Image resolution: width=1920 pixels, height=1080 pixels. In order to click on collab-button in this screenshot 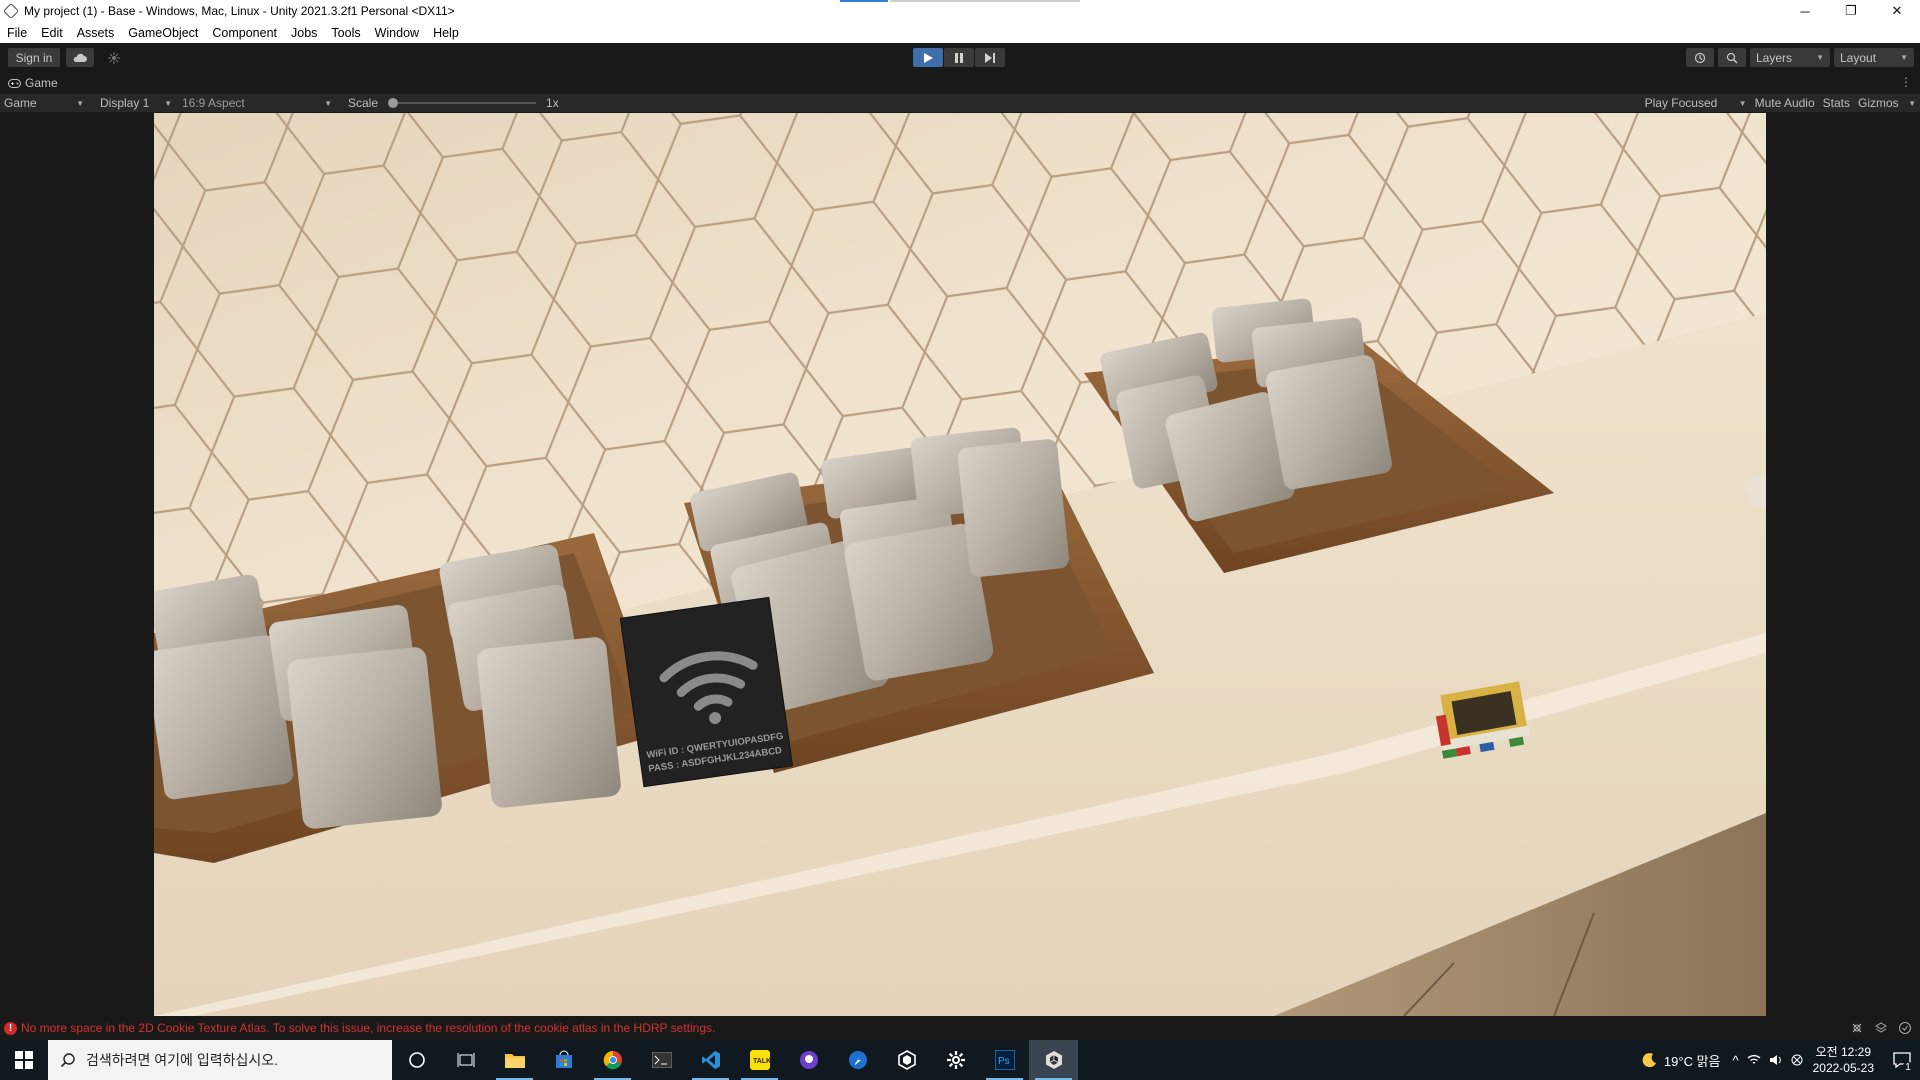, I will do `click(114, 57)`.